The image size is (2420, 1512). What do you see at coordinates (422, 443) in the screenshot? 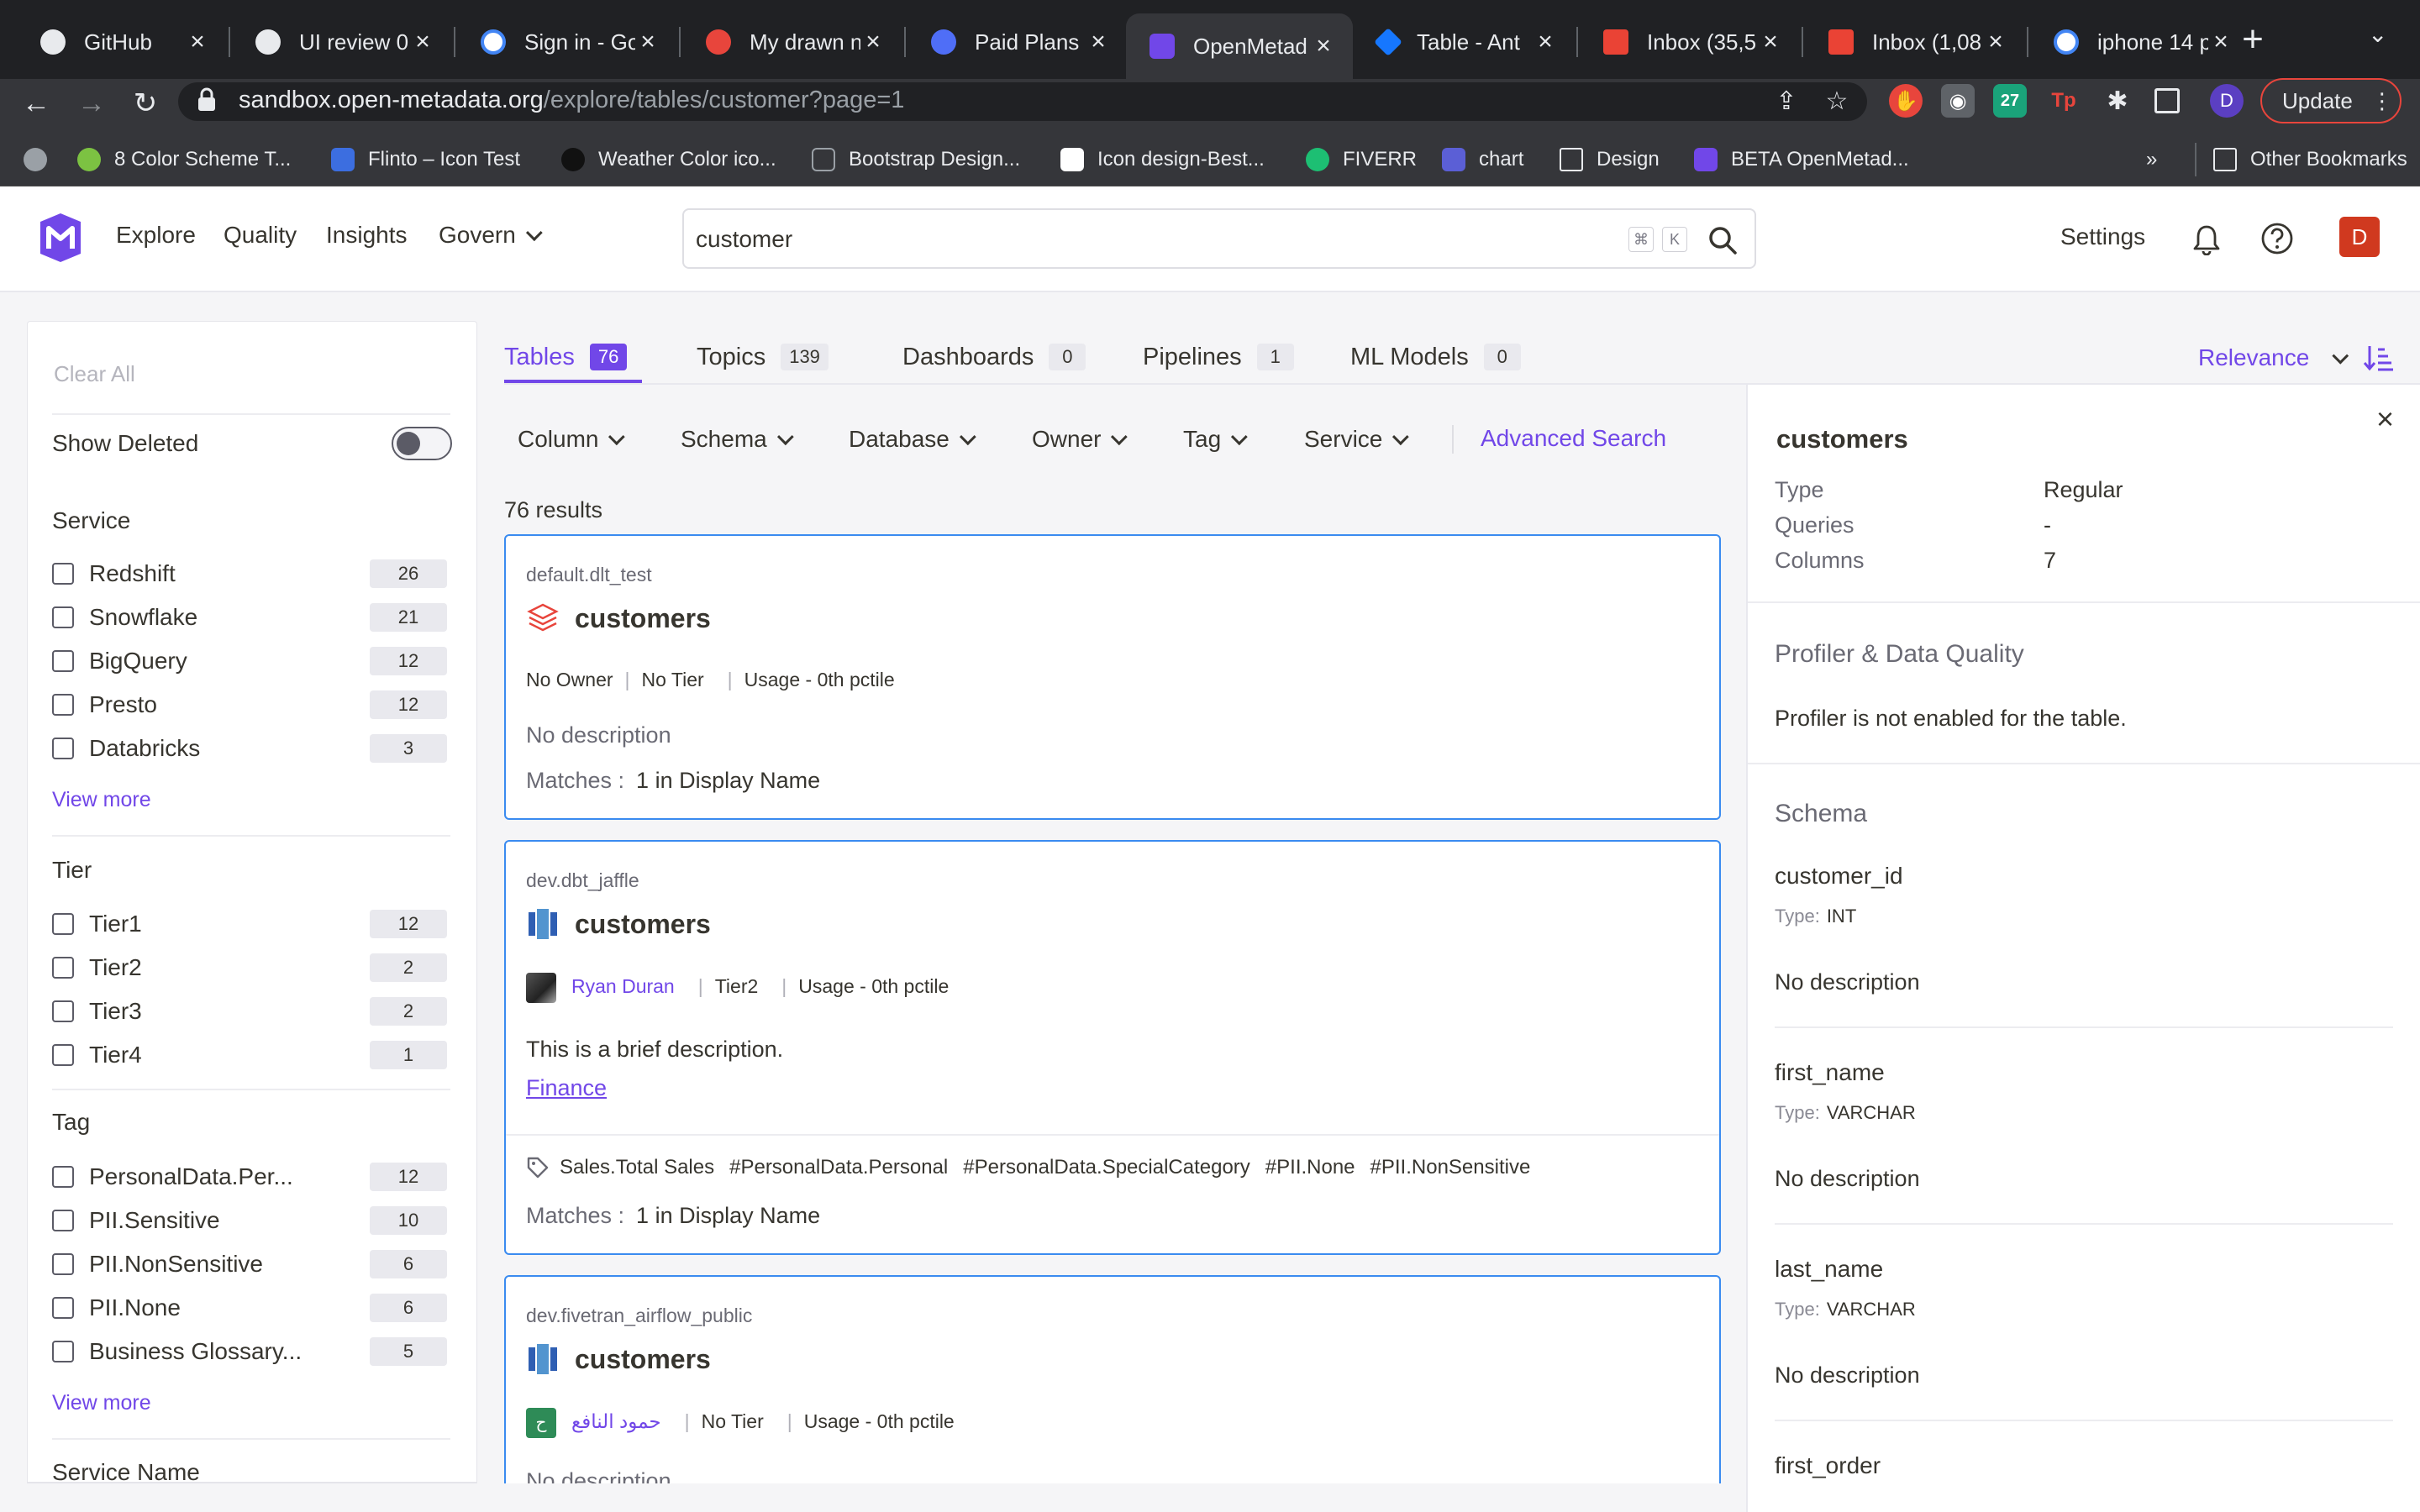
I see `show-deleted-toggle` at bounding box center [422, 443].